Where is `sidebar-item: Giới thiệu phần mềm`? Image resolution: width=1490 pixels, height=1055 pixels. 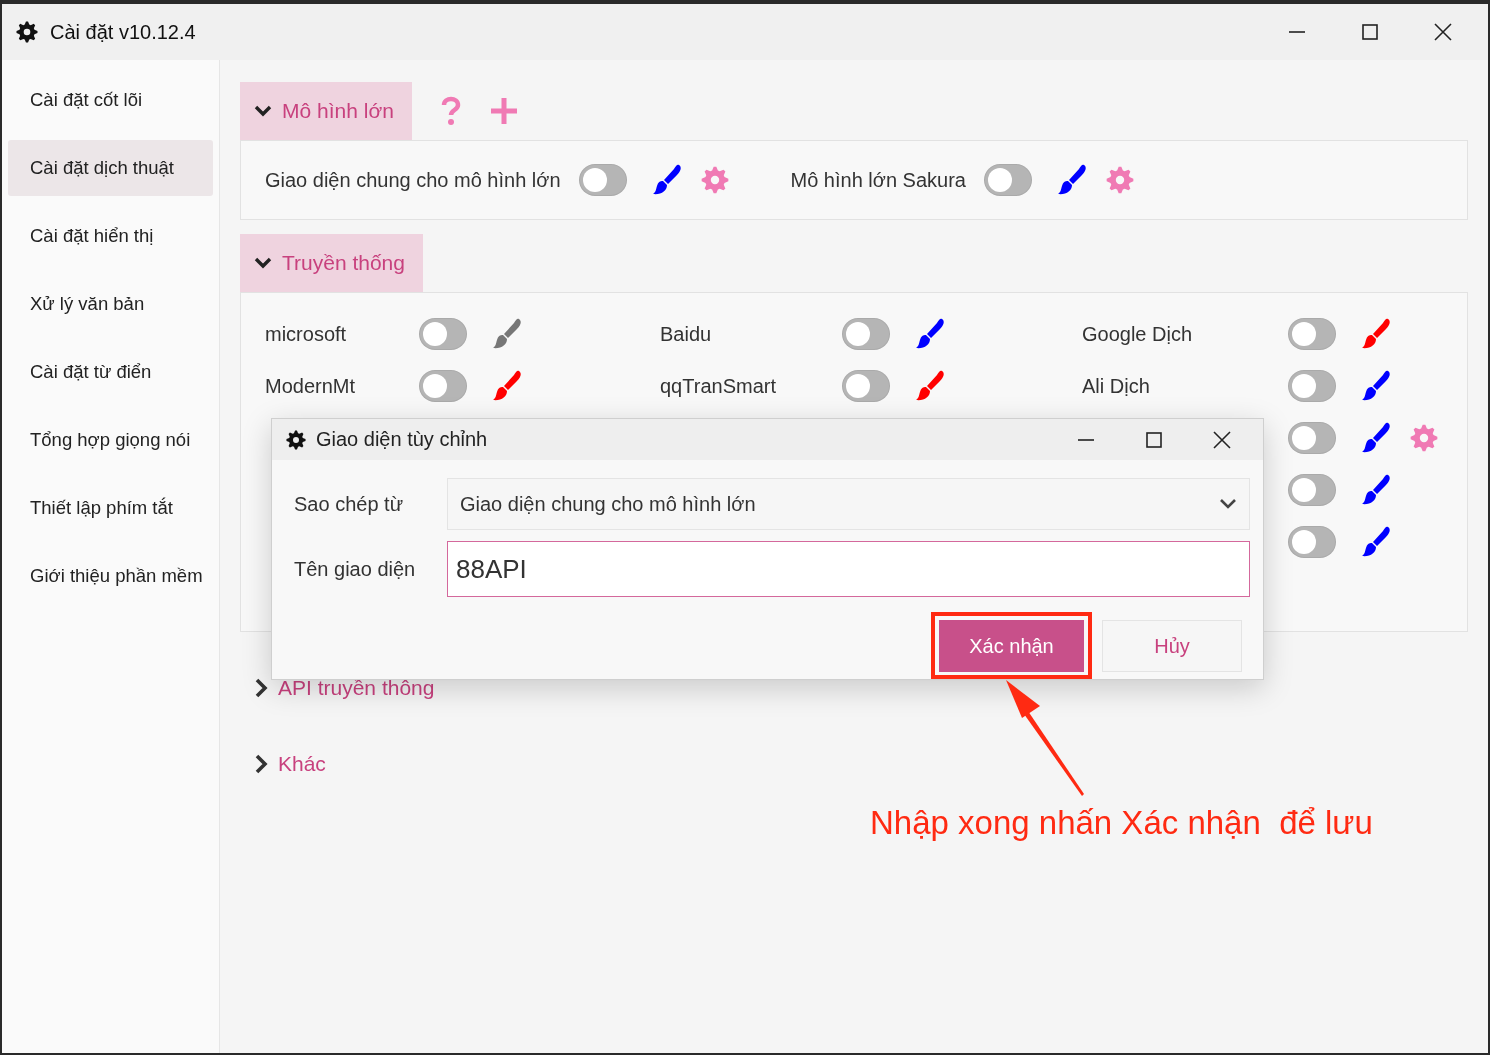 sidebar-item: Giới thiệu phần mềm is located at coordinates (110, 576).